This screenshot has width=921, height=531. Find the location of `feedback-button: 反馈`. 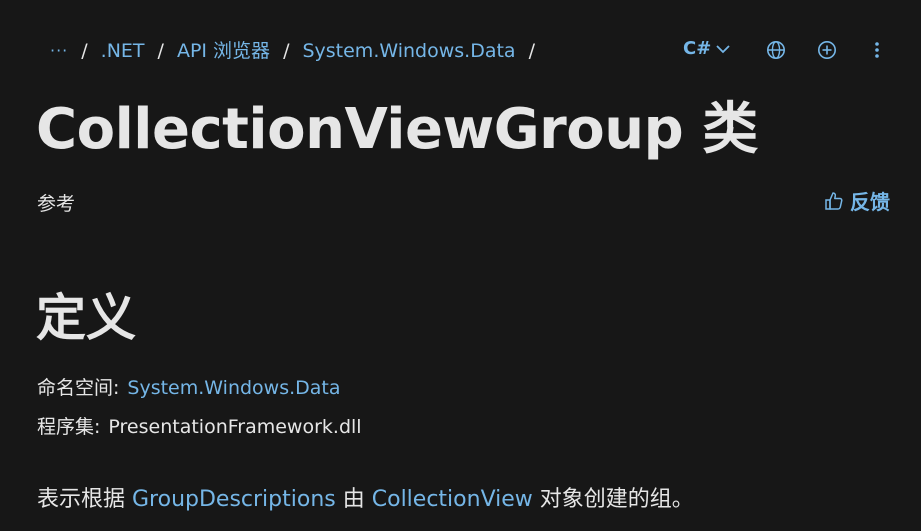

feedback-button: 反馈 is located at coordinates (857, 200).